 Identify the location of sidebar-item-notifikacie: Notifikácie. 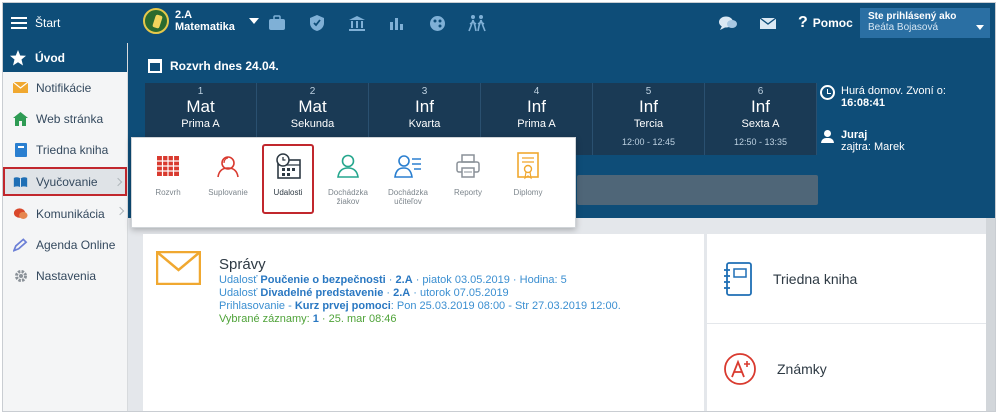
(65, 87).